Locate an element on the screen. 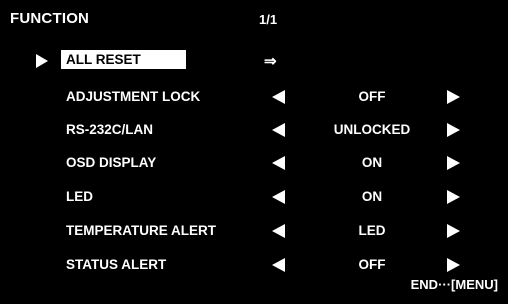  menu-item-label: RS-232C/LAN is located at coordinates (110, 129).